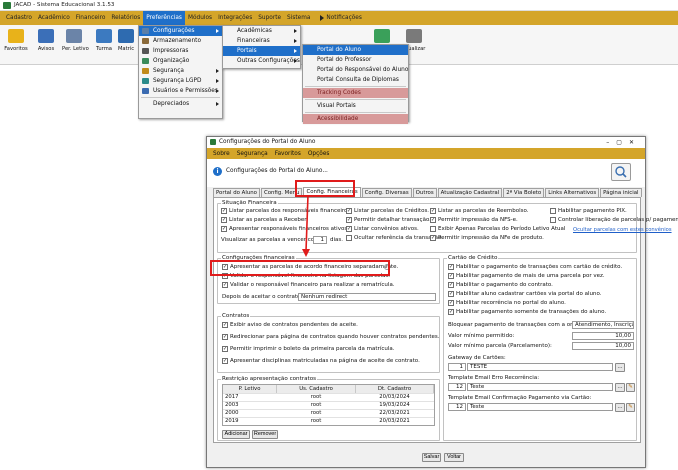  I want to click on conf-id-input: 12, so click(457, 407).